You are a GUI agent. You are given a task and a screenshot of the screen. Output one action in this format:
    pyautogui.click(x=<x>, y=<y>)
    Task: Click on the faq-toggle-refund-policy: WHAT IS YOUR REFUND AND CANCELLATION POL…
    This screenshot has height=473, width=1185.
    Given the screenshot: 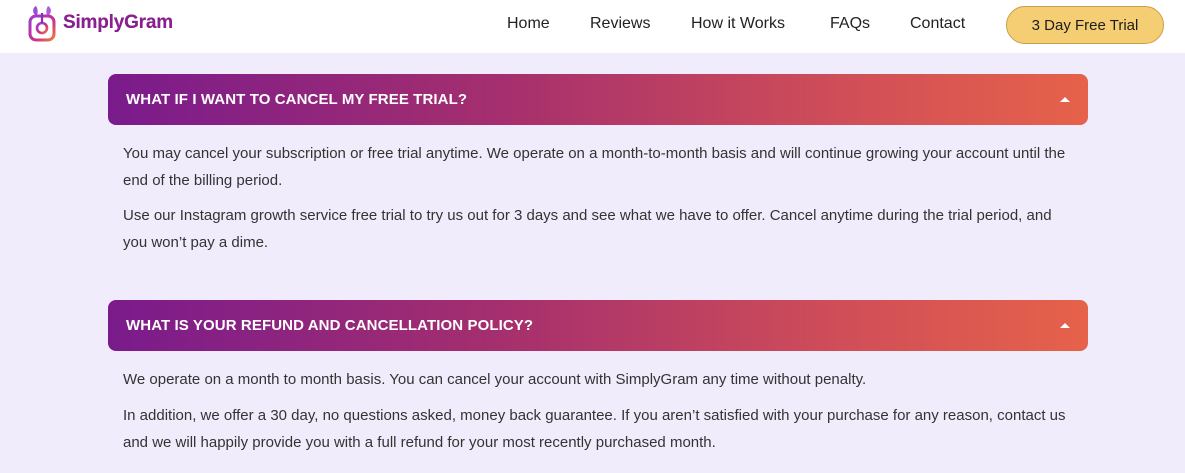 What is the action you would take?
    pyautogui.click(x=598, y=325)
    